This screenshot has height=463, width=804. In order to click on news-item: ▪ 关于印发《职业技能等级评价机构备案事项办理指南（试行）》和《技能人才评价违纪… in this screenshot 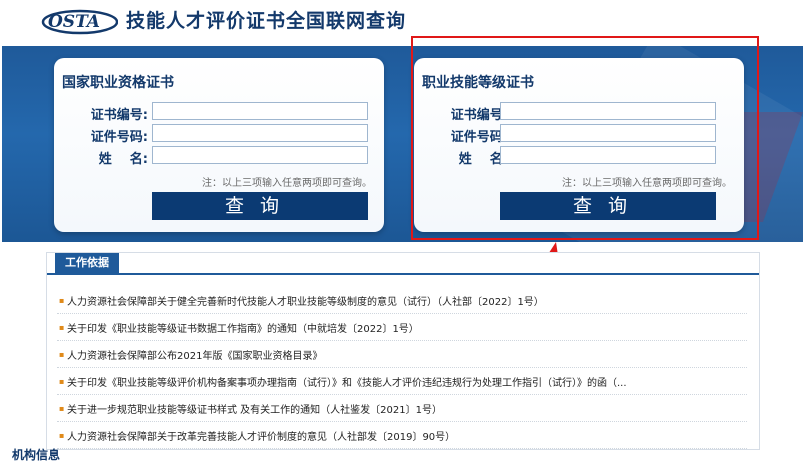, I will do `click(402, 381)`.